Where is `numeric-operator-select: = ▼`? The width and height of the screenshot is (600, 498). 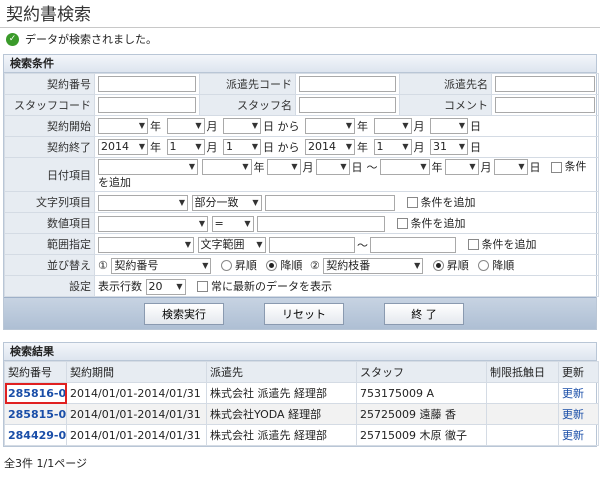
numeric-operator-select: = ▼ is located at coordinates (232, 223).